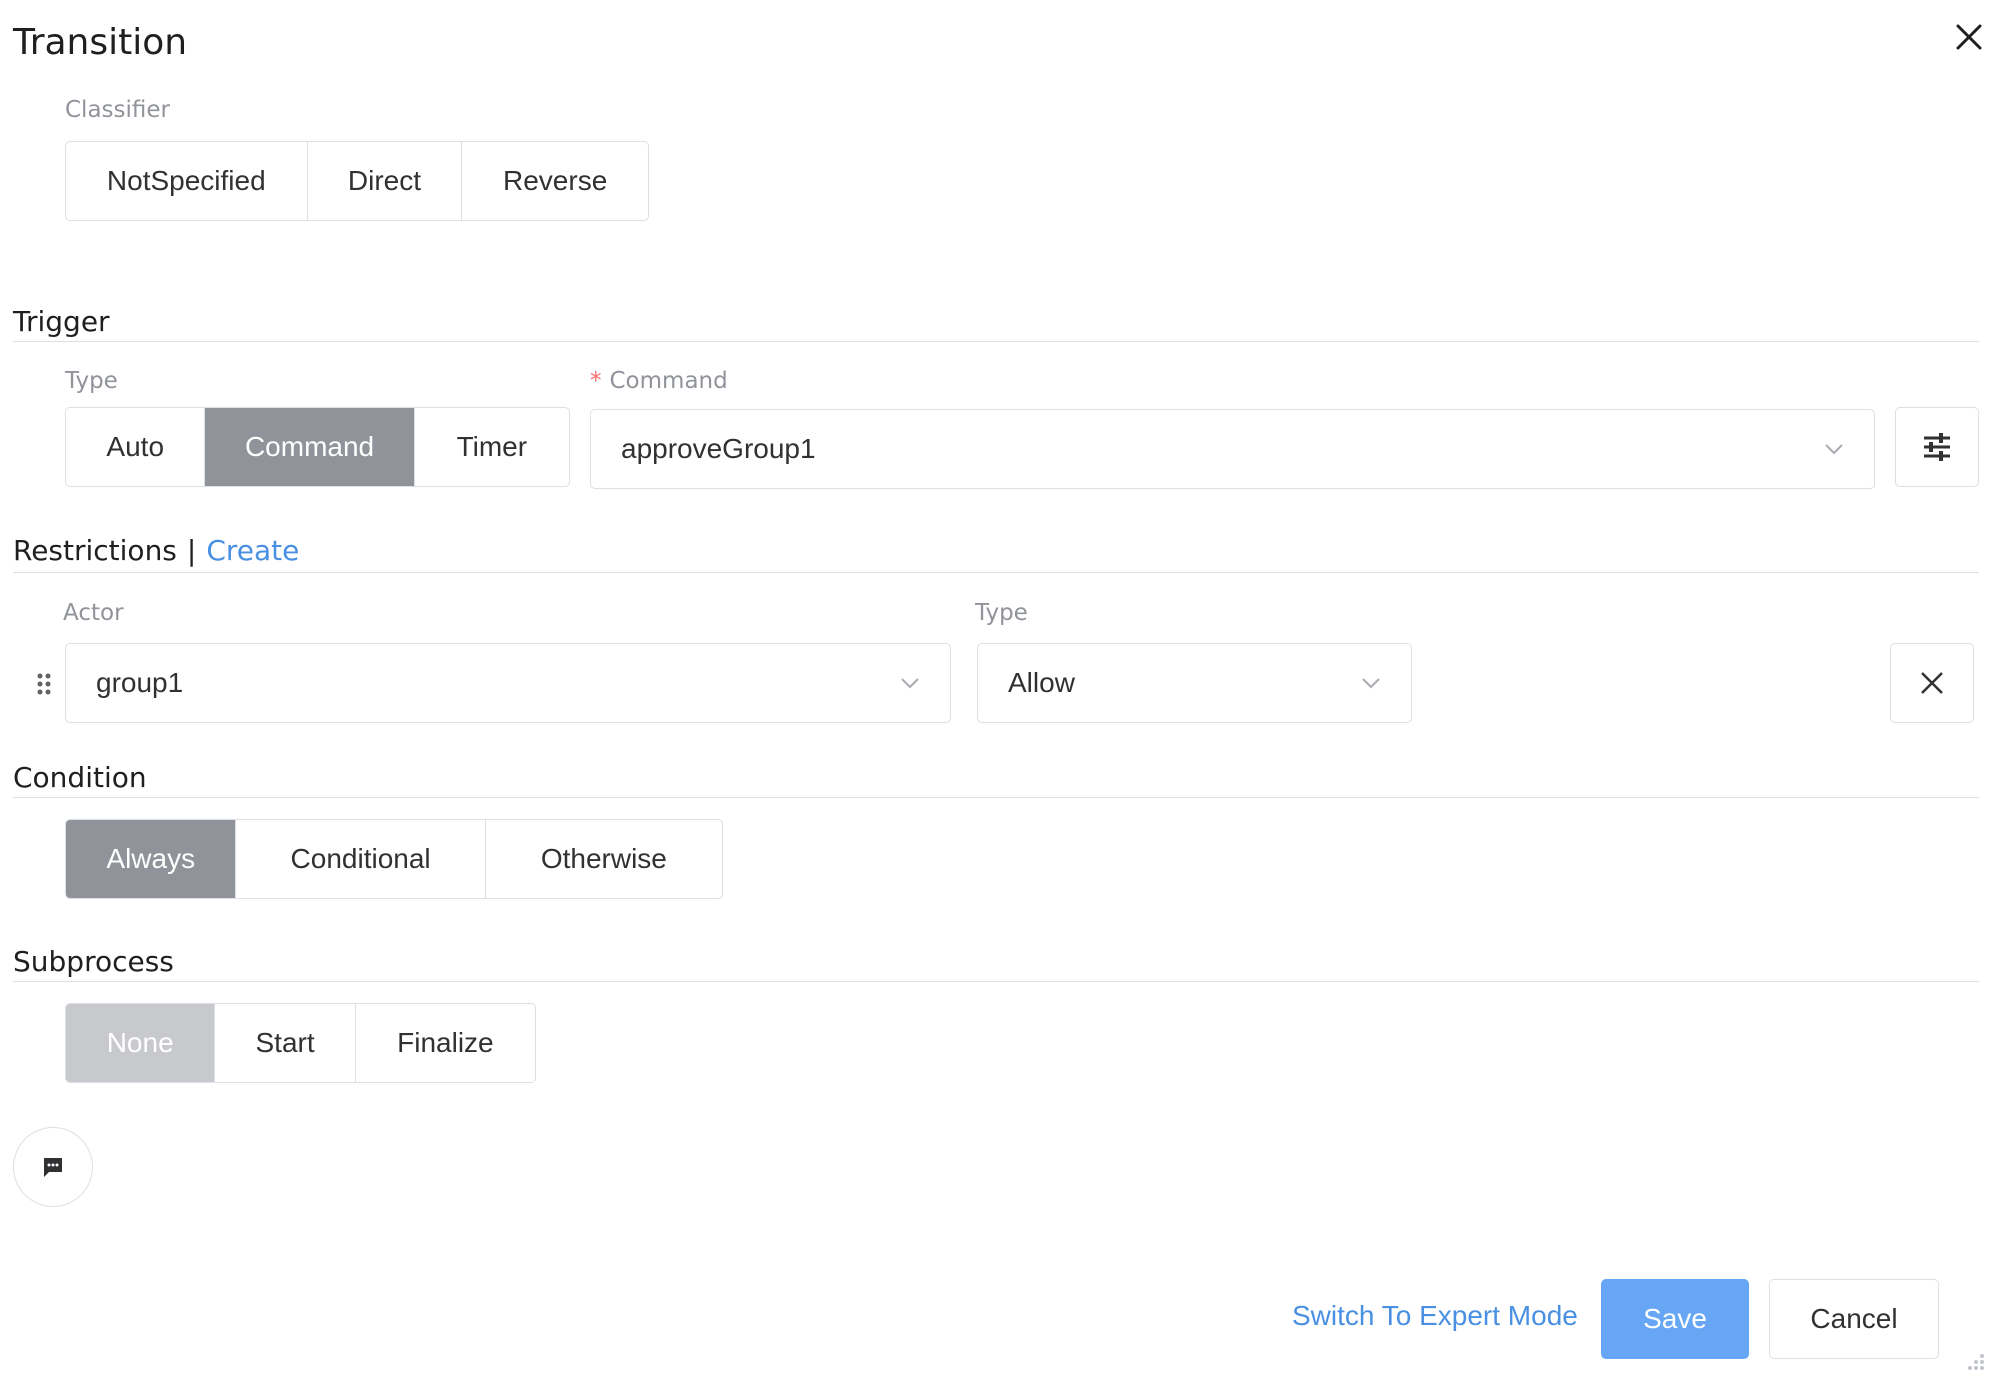  I want to click on trigger-type-segment: Auto Command Timer, so click(317, 447).